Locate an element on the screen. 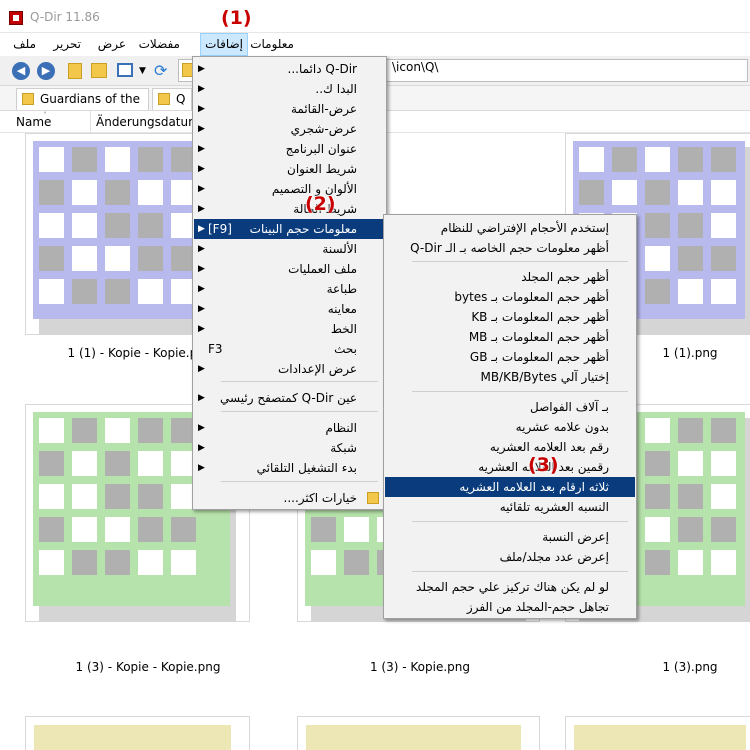  menu-item-label: بـ آلاف الفواصل is located at coordinates (569, 407).